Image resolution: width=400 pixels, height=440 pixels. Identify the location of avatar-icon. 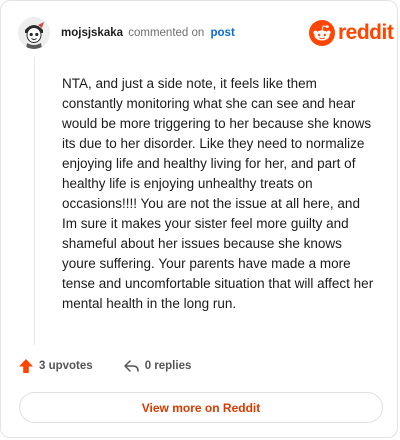
(34, 33).